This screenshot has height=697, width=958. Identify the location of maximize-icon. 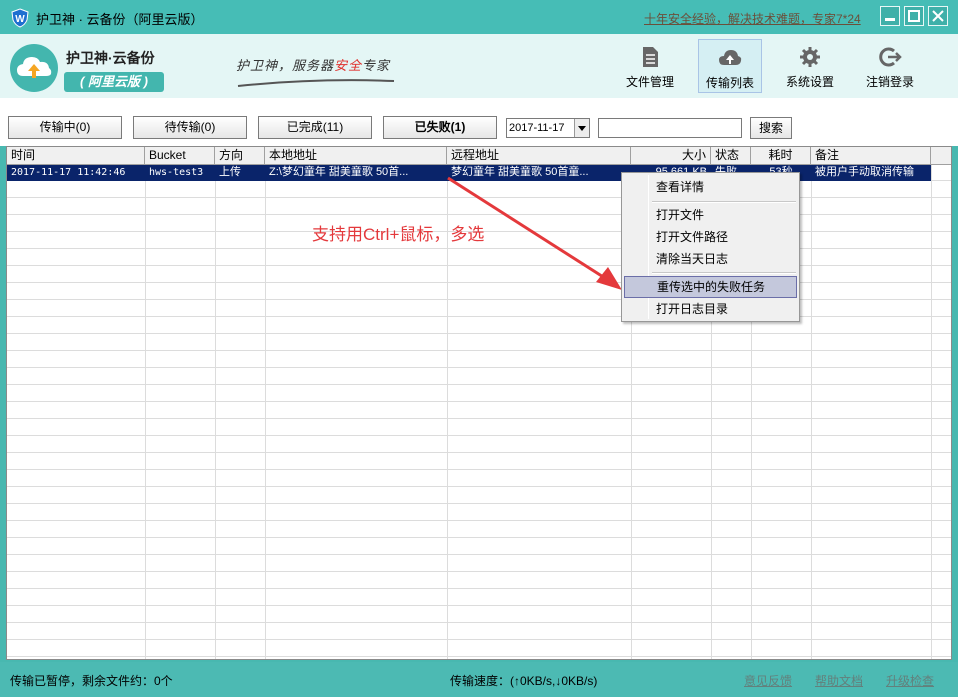
(914, 16).